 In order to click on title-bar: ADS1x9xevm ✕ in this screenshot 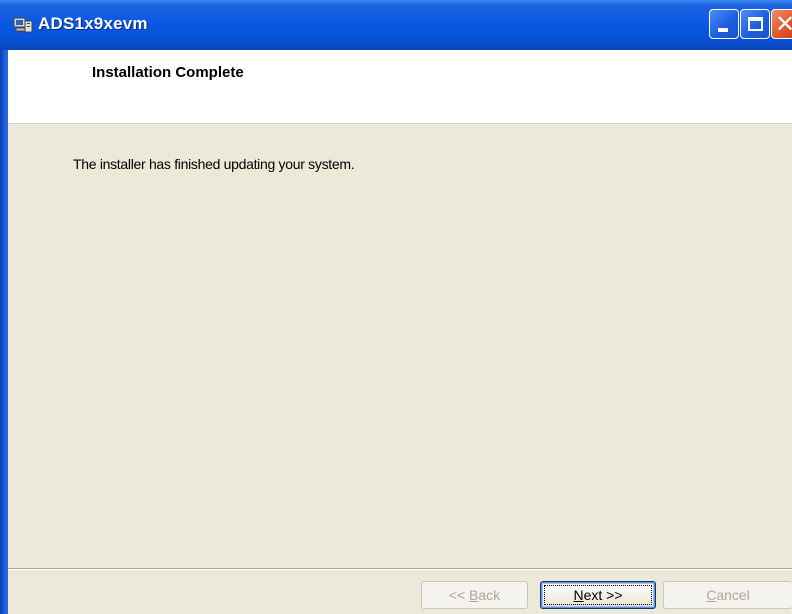, I will do `click(396, 25)`.